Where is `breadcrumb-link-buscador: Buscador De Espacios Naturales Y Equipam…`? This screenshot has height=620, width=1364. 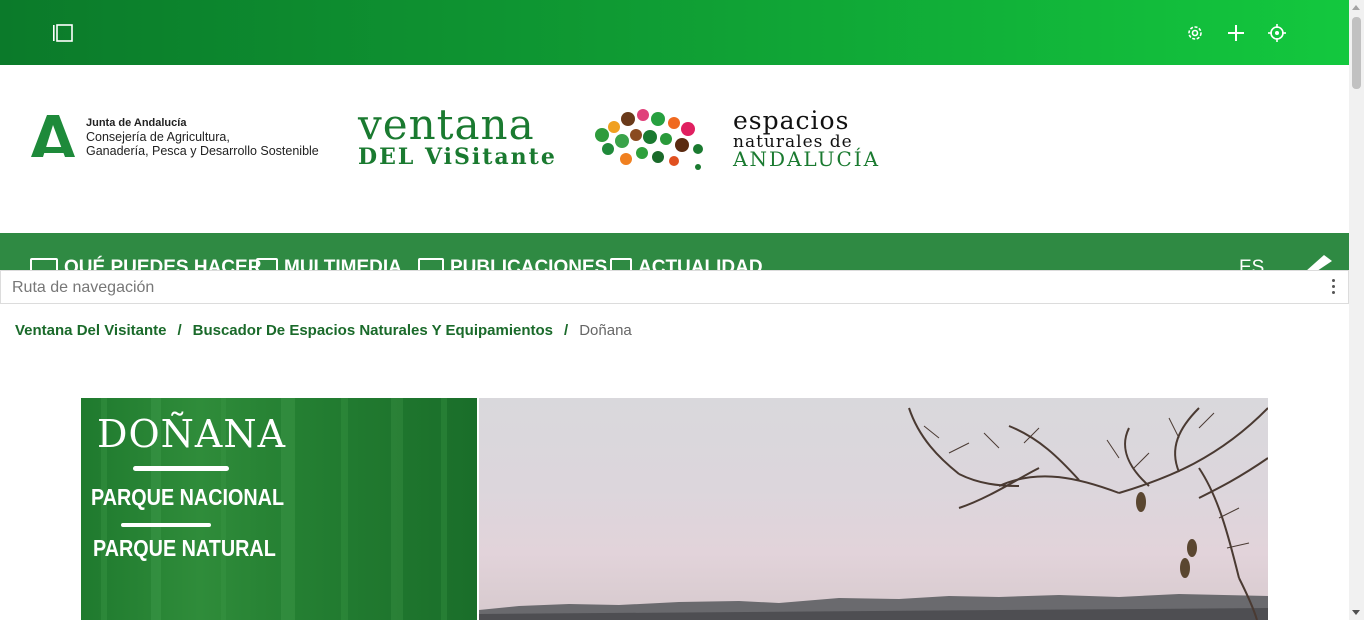
breadcrumb-link-buscador: Buscador De Espacios Naturales Y Equipam… is located at coordinates (373, 330).